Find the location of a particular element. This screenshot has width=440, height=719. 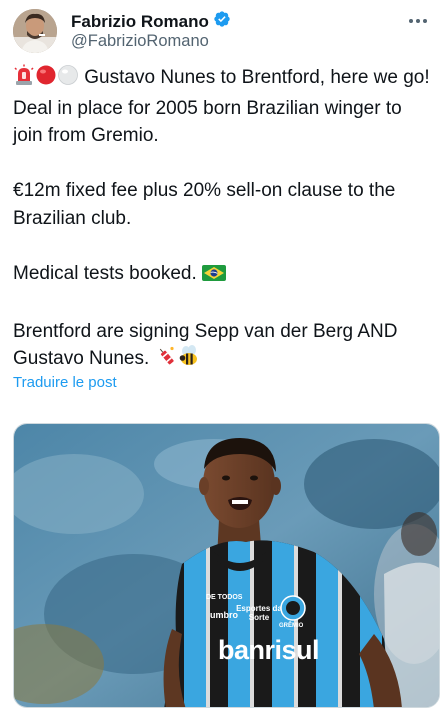

jersey-sleeve-sponsor-text: Esportes da Sorte is located at coordinates (259, 613).